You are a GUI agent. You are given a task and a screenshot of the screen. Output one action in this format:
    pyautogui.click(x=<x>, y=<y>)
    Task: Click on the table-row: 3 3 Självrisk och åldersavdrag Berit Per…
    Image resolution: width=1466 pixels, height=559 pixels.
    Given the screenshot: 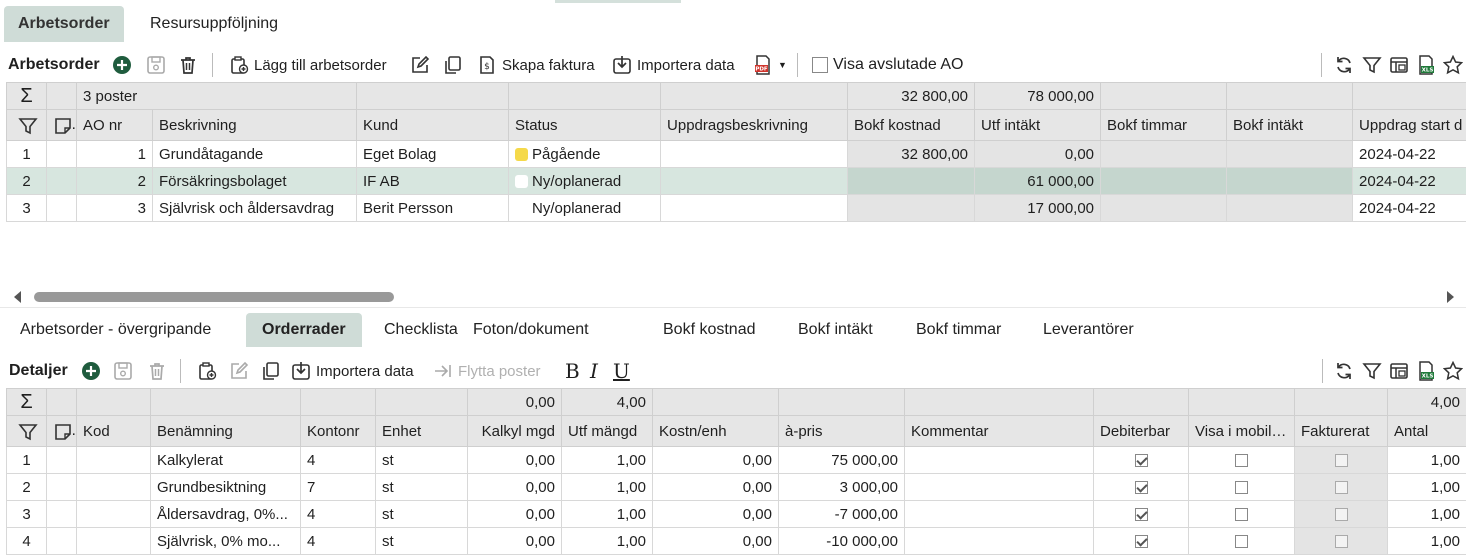 What is the action you would take?
    pyautogui.click(x=736, y=208)
    